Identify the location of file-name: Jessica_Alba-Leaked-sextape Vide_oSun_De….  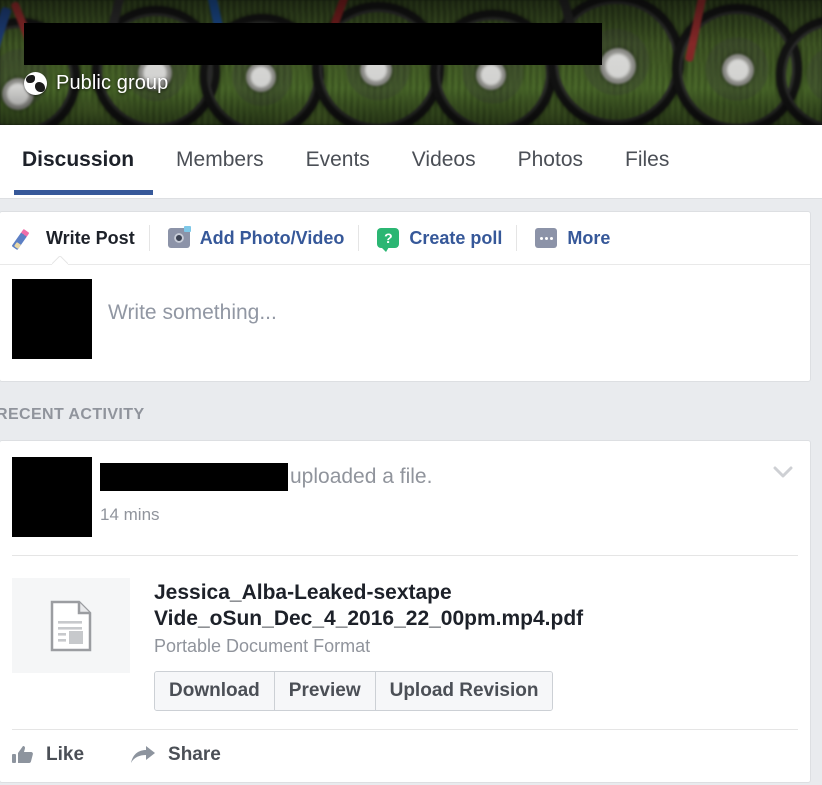
(414, 605).